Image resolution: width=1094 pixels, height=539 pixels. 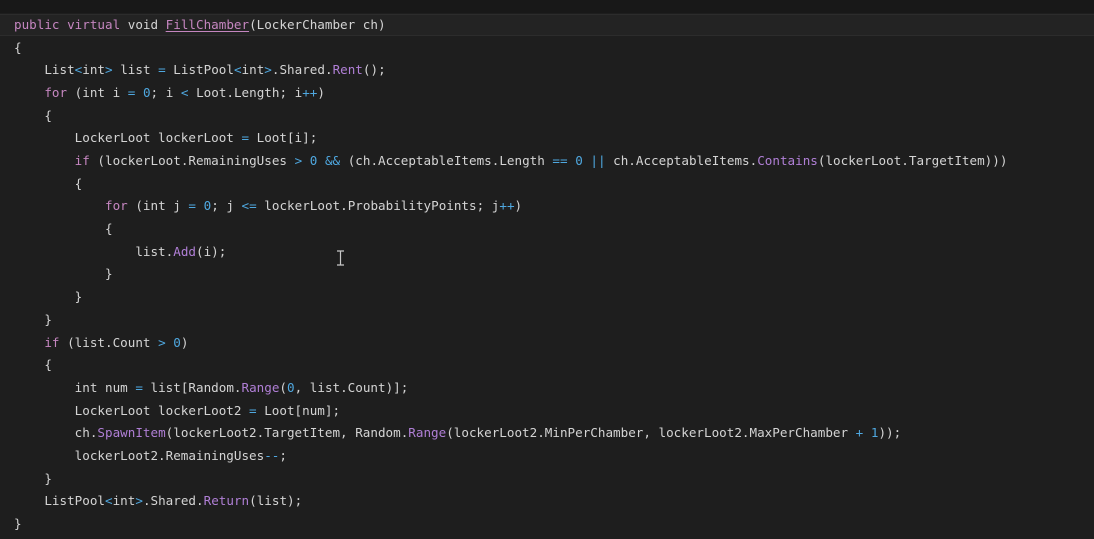 What do you see at coordinates (44, 70) in the screenshot?
I see `code-token: List` at bounding box center [44, 70].